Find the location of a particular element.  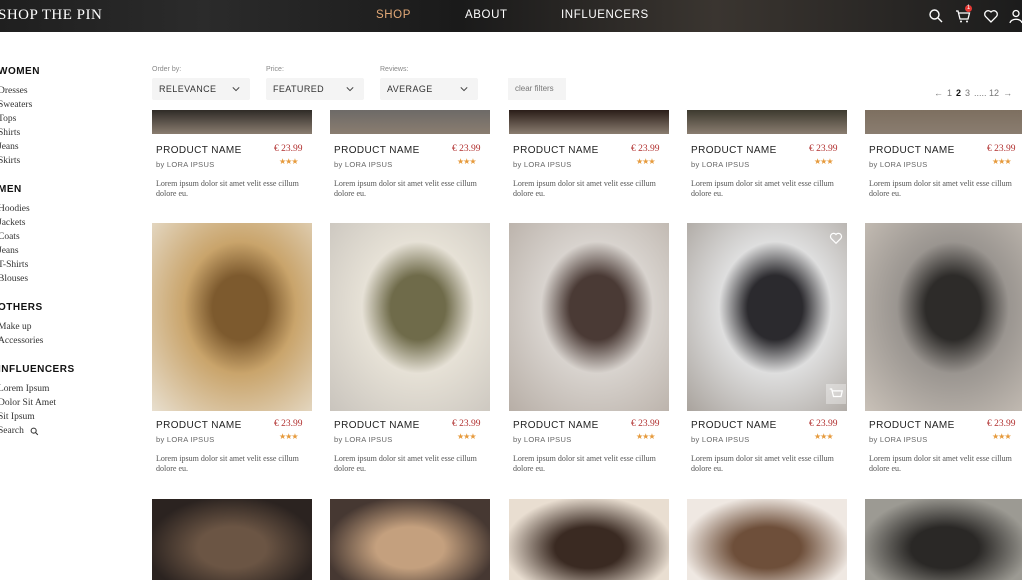

reviews-select: AVERAGE is located at coordinates (429, 89).